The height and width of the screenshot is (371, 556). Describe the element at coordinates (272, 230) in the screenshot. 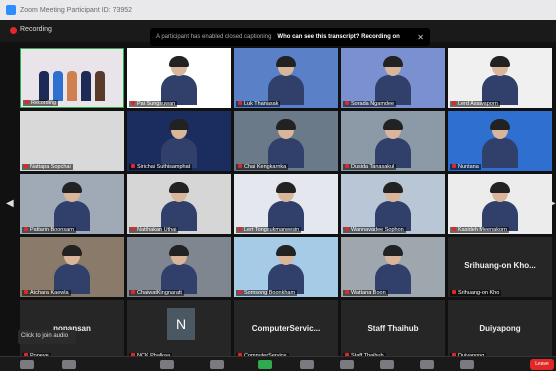

I see `participant-name-label: Lert Tongsukmaneesin` at that location.